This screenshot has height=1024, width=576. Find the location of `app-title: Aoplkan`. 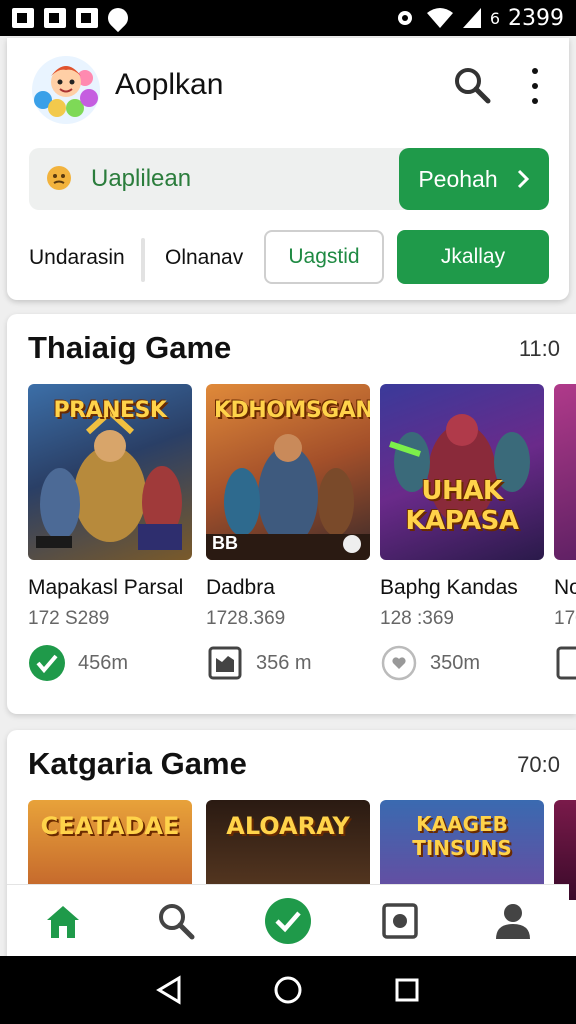

app-title: Aoplkan is located at coordinates (169, 84).